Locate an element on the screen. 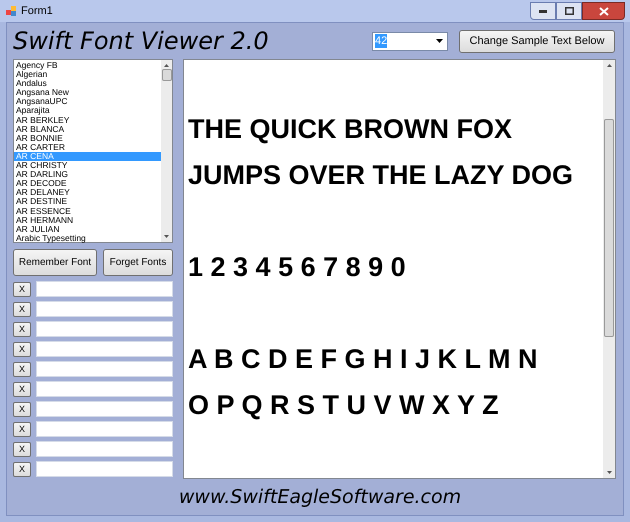 This screenshot has height=522, width=630. font-list-item: AR BONNIE is located at coordinates (87, 138).